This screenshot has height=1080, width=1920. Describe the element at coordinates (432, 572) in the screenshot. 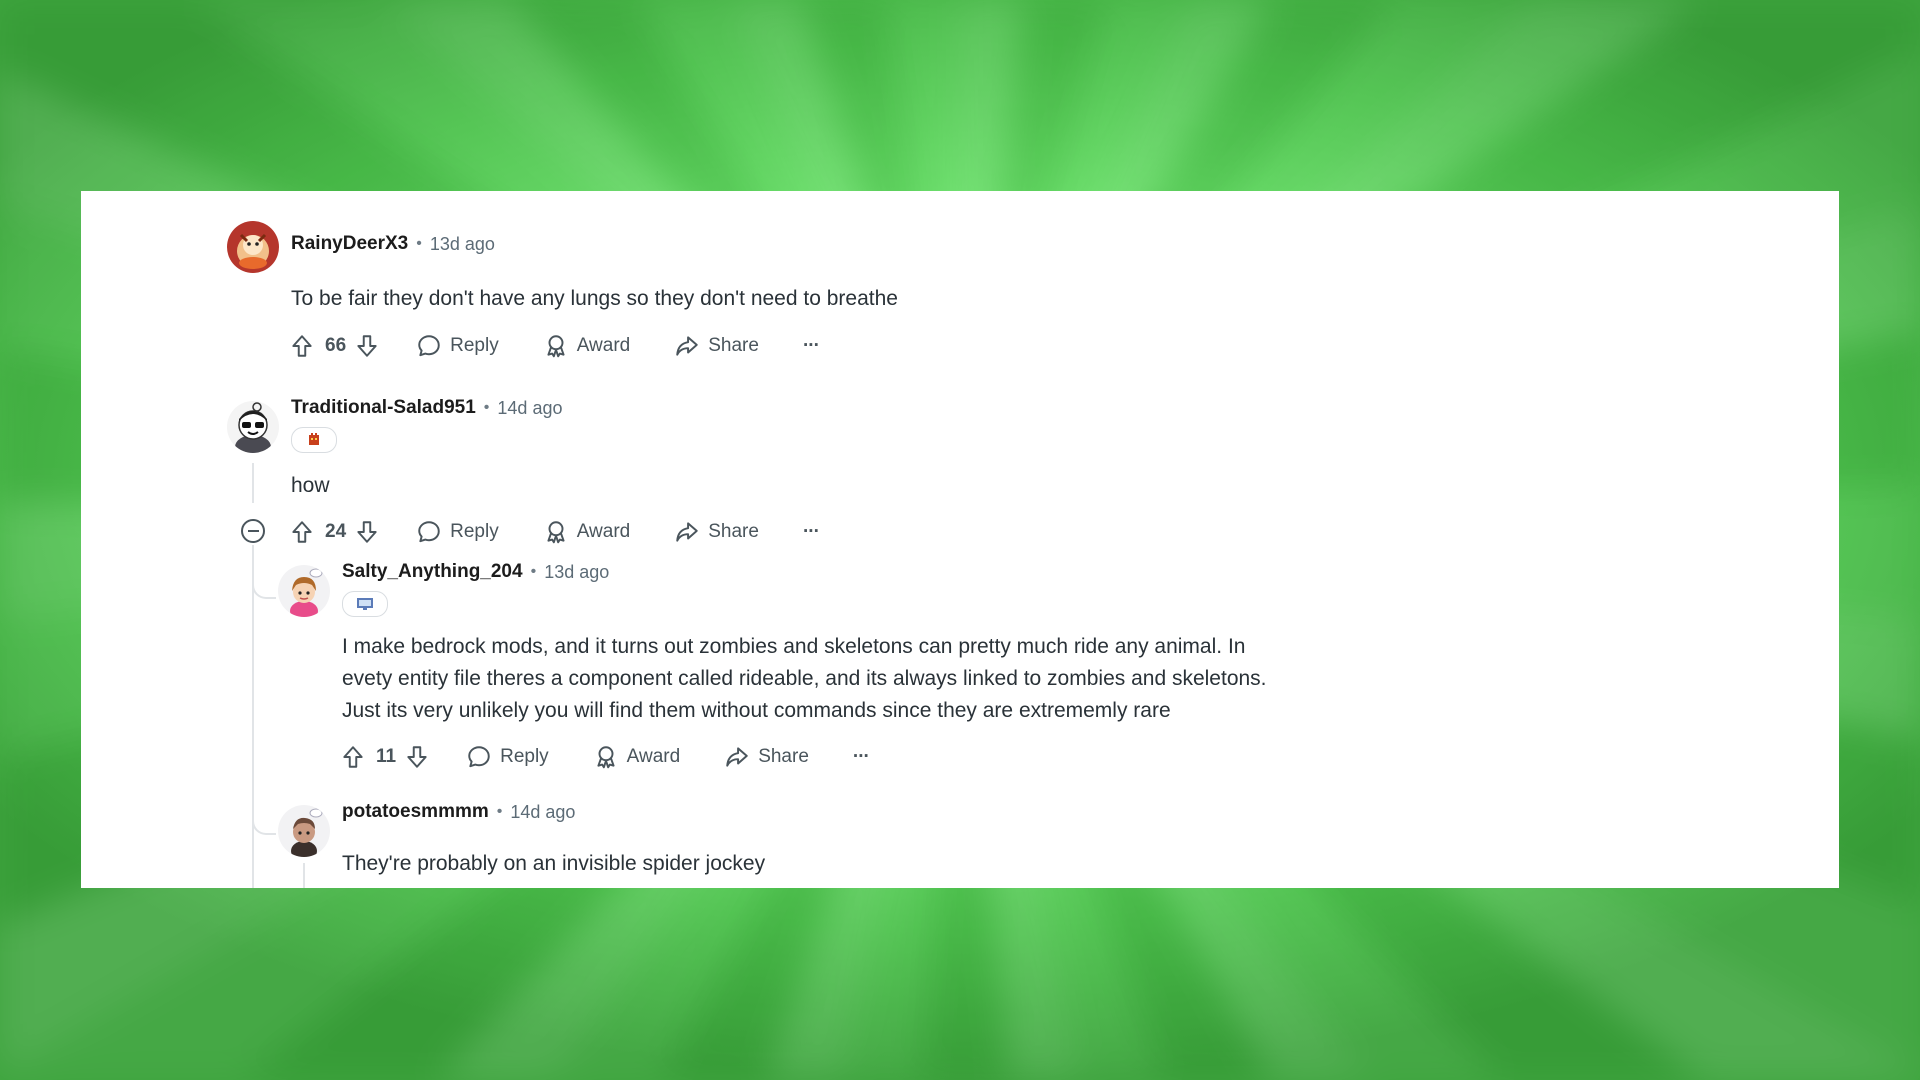

I see `username: Salty_Anything_204` at that location.